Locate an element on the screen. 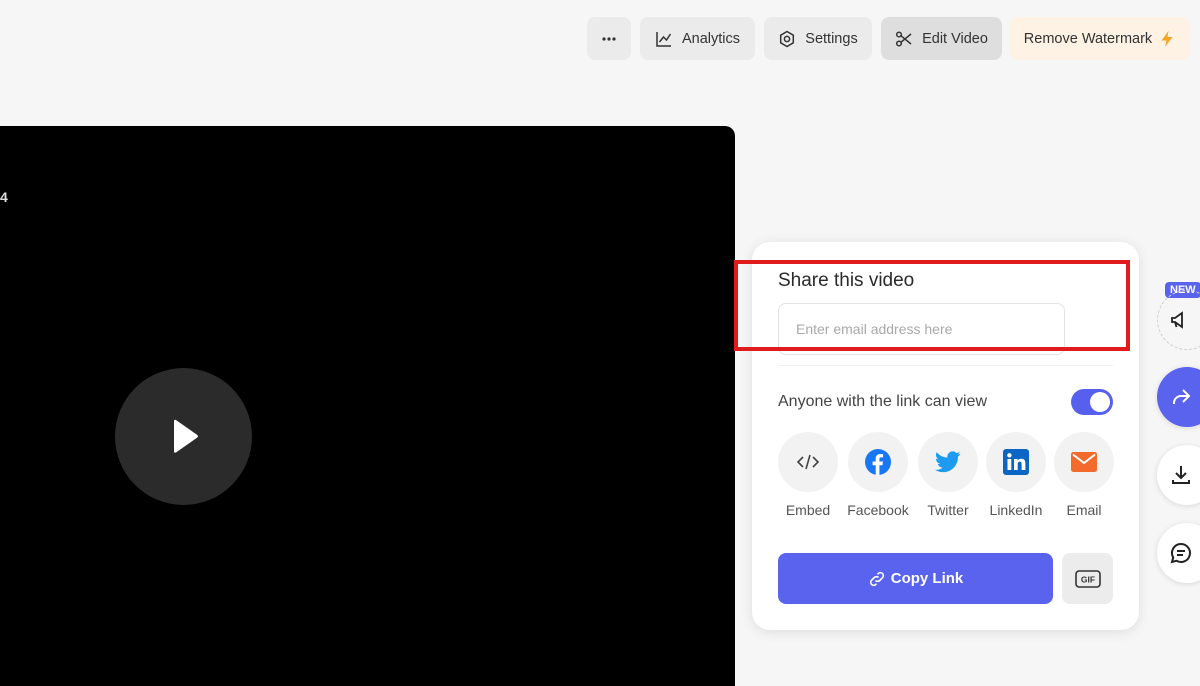 This screenshot has height=686, width=1200. facebook-icon is located at coordinates (878, 462).